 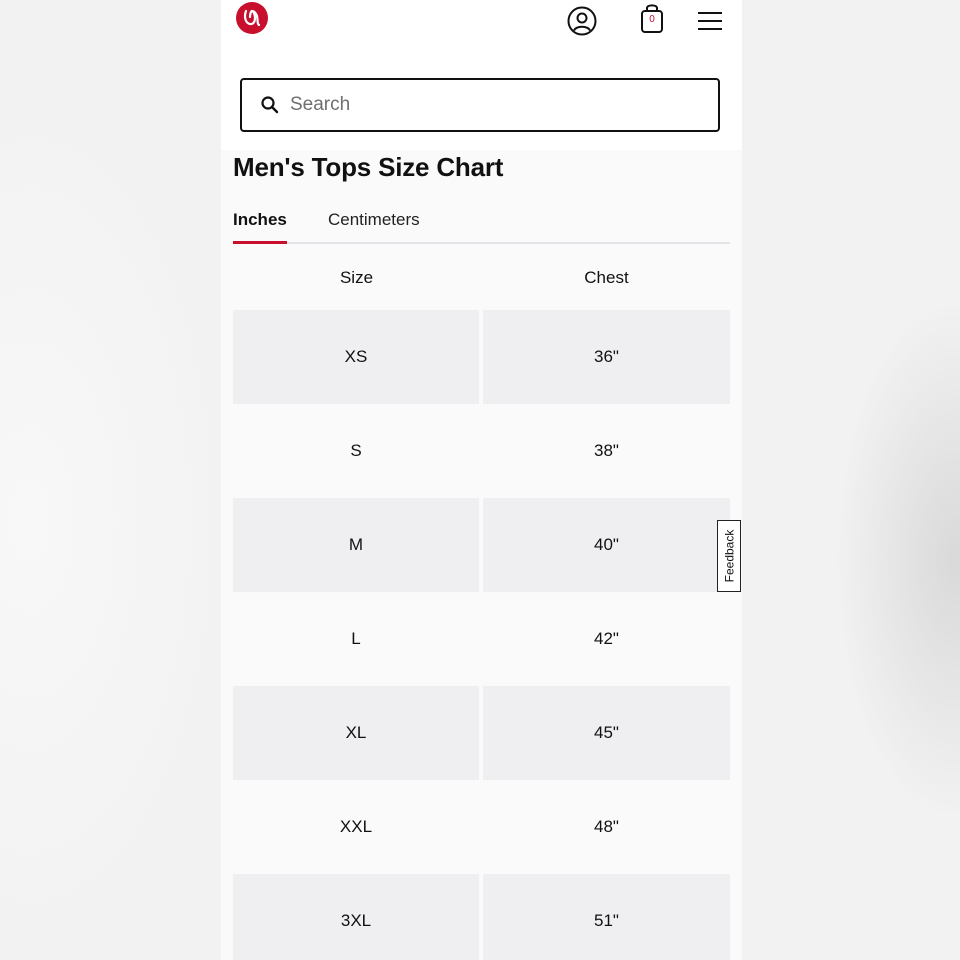 What do you see at coordinates (606, 357) in the screenshot?
I see `chest-cell: 36"` at bounding box center [606, 357].